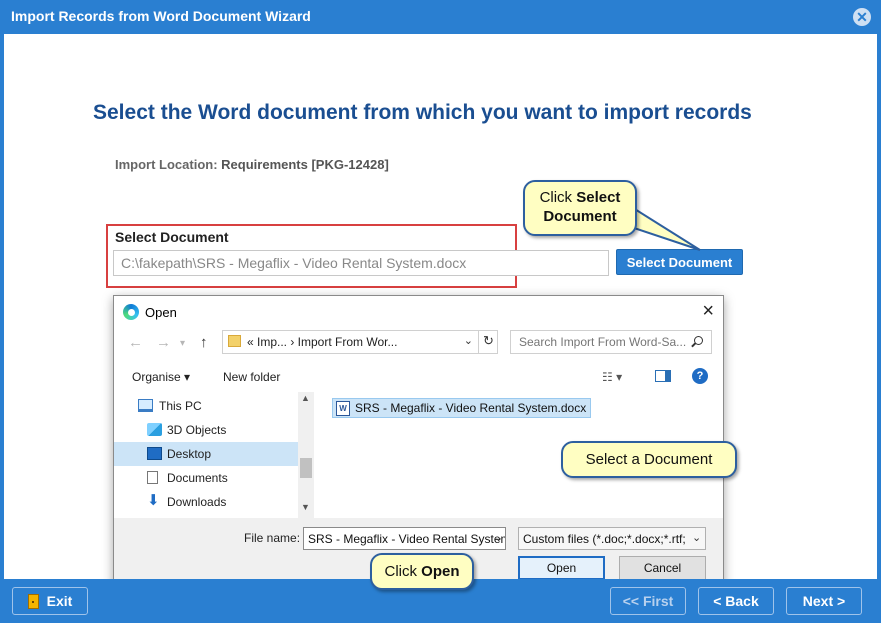 The width and height of the screenshot is (881, 623). I want to click on exit-button: Exit, so click(50, 601).